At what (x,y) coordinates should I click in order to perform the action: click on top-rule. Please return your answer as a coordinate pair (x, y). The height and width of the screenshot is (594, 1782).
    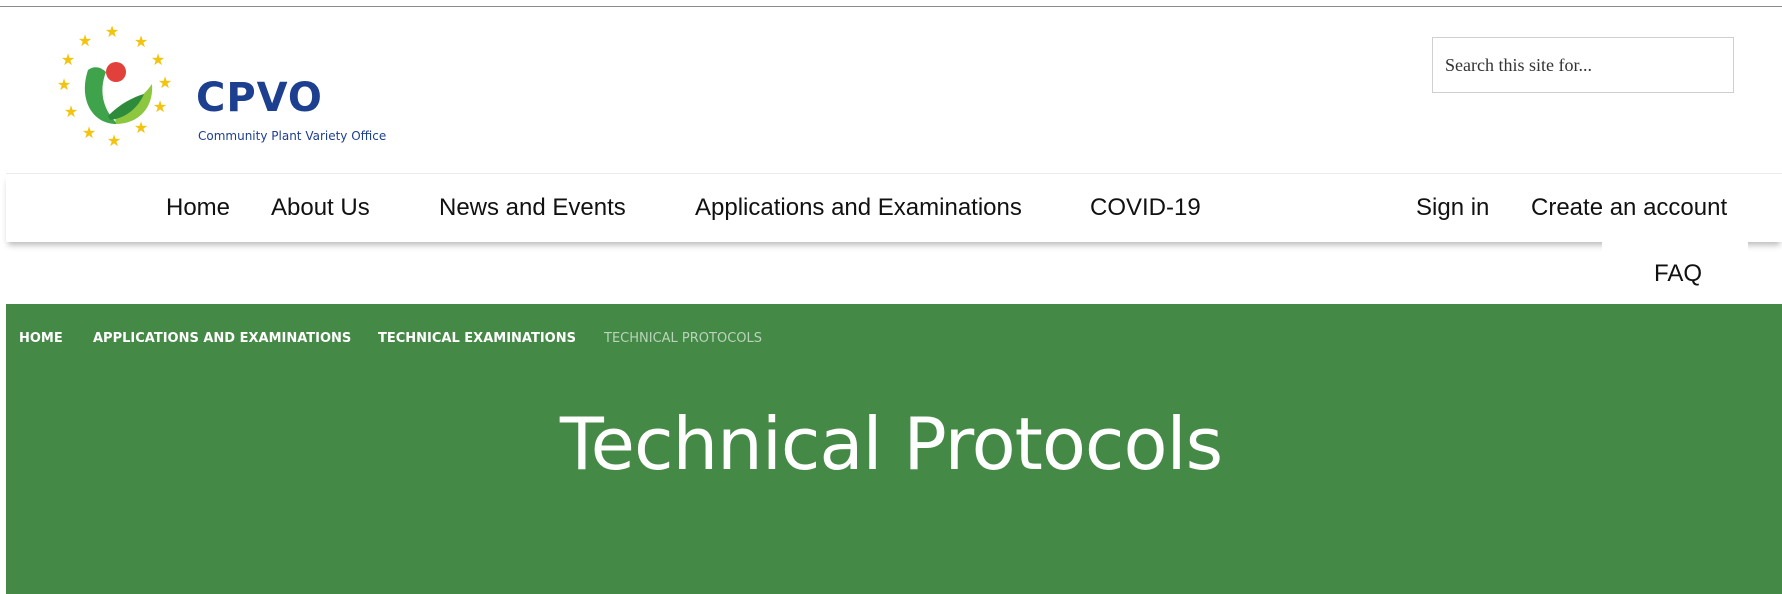
    Looking at the image, I should click on (891, 6).